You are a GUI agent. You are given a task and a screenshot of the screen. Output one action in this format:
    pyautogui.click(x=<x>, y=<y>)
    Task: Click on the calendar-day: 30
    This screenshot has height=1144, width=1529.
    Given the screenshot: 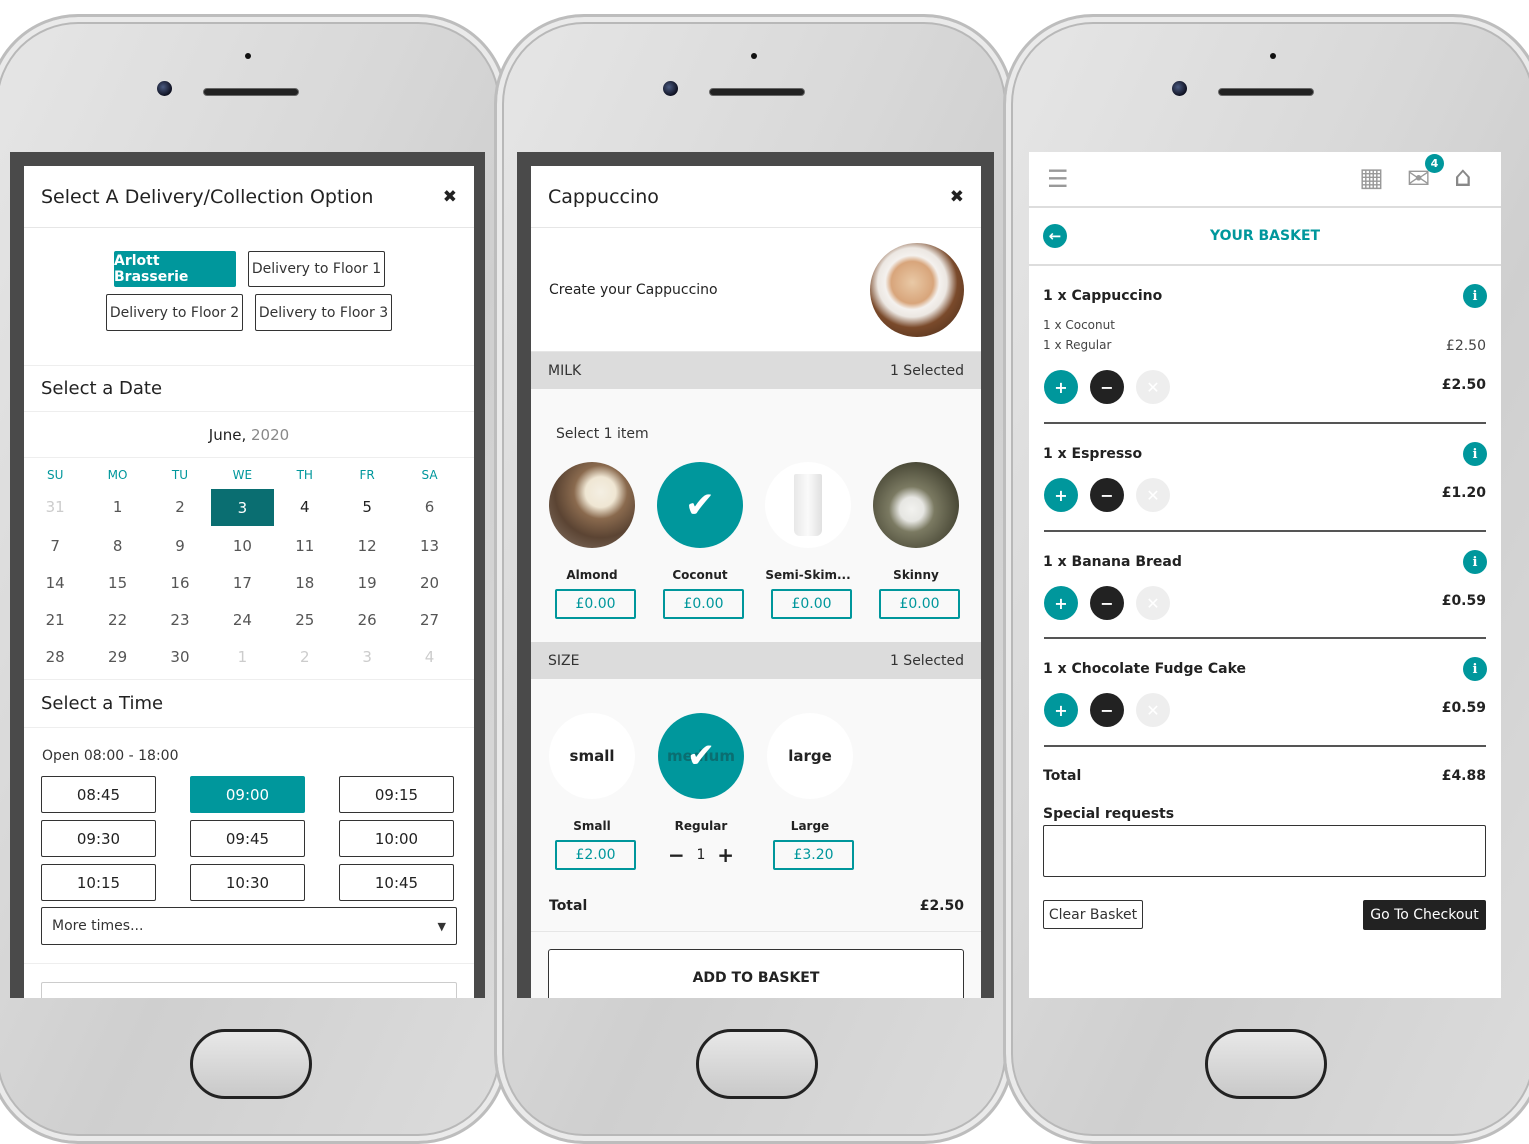 What is the action you would take?
    pyautogui.click(x=180, y=656)
    